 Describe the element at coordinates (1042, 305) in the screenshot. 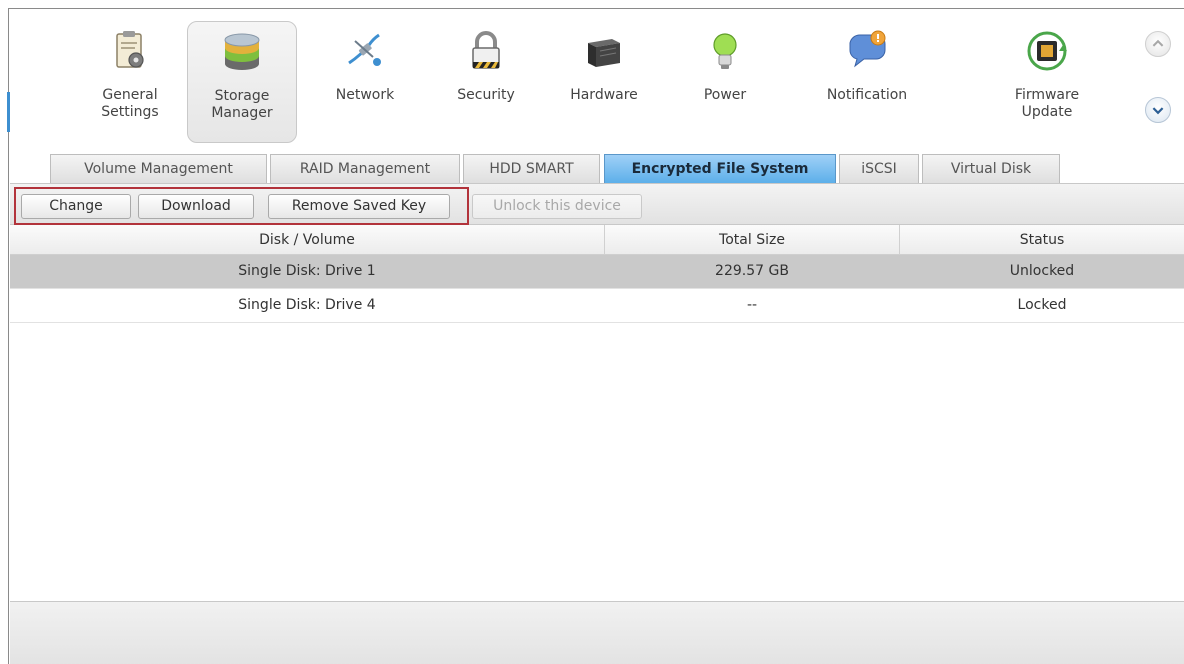

I see `cell-status: Locked` at that location.